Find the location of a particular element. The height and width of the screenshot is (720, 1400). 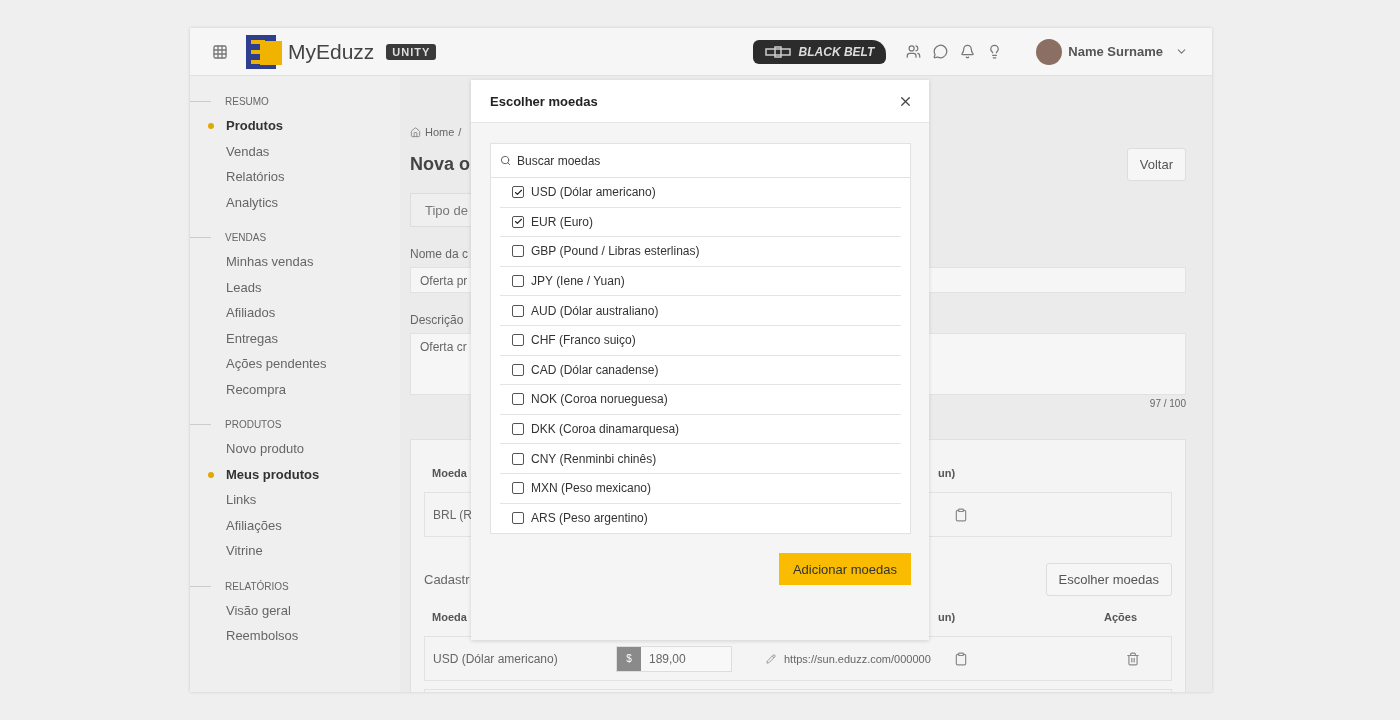

sidebar-item: Vitrine is located at coordinates (295, 554).